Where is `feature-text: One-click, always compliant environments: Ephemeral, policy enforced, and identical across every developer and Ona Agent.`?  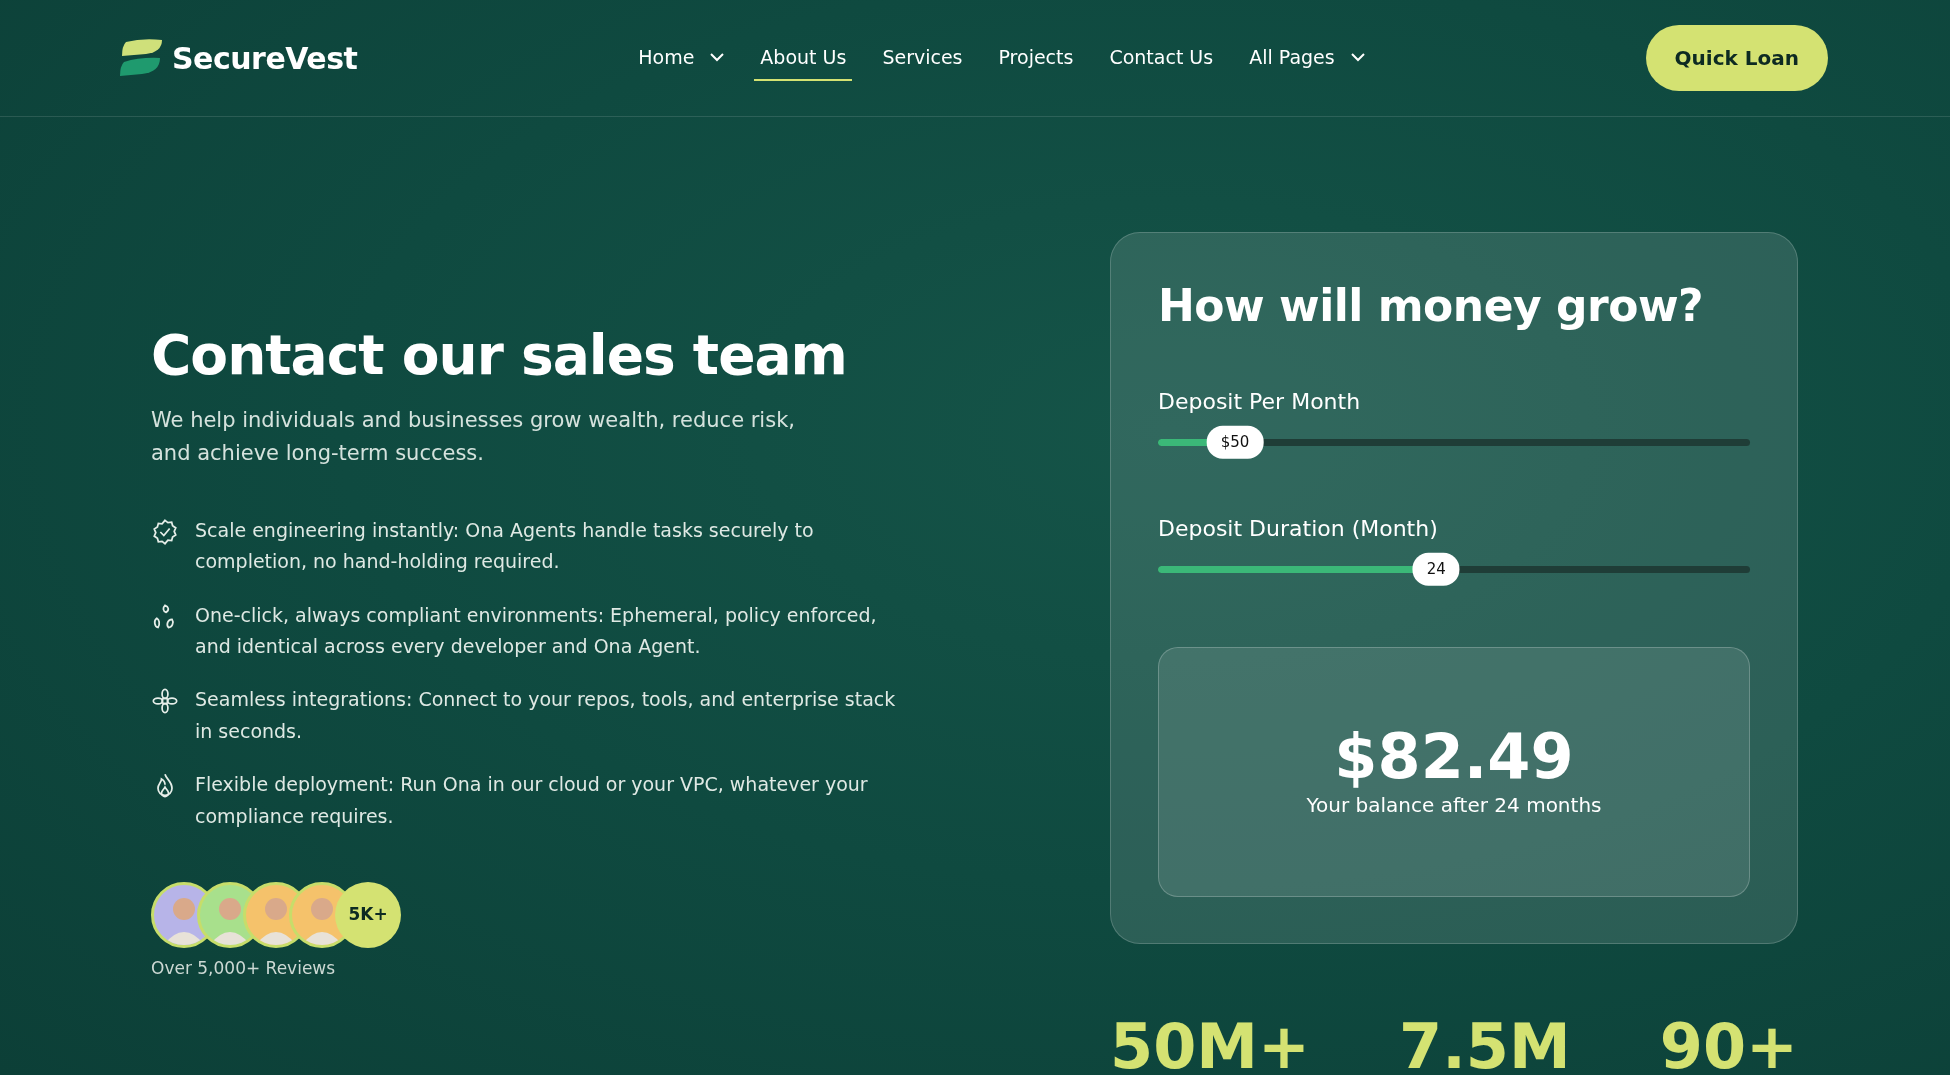 feature-text: One-click, always compliant environments: Ephemeral, policy enforced, and identical across every developer and Ona Agent. is located at coordinates (536, 631).